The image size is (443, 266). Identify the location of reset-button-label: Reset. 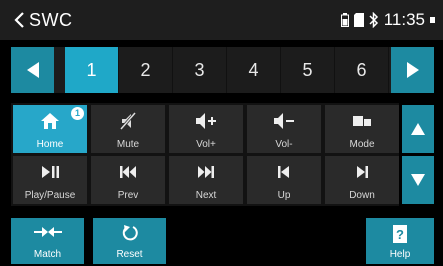
(129, 254).